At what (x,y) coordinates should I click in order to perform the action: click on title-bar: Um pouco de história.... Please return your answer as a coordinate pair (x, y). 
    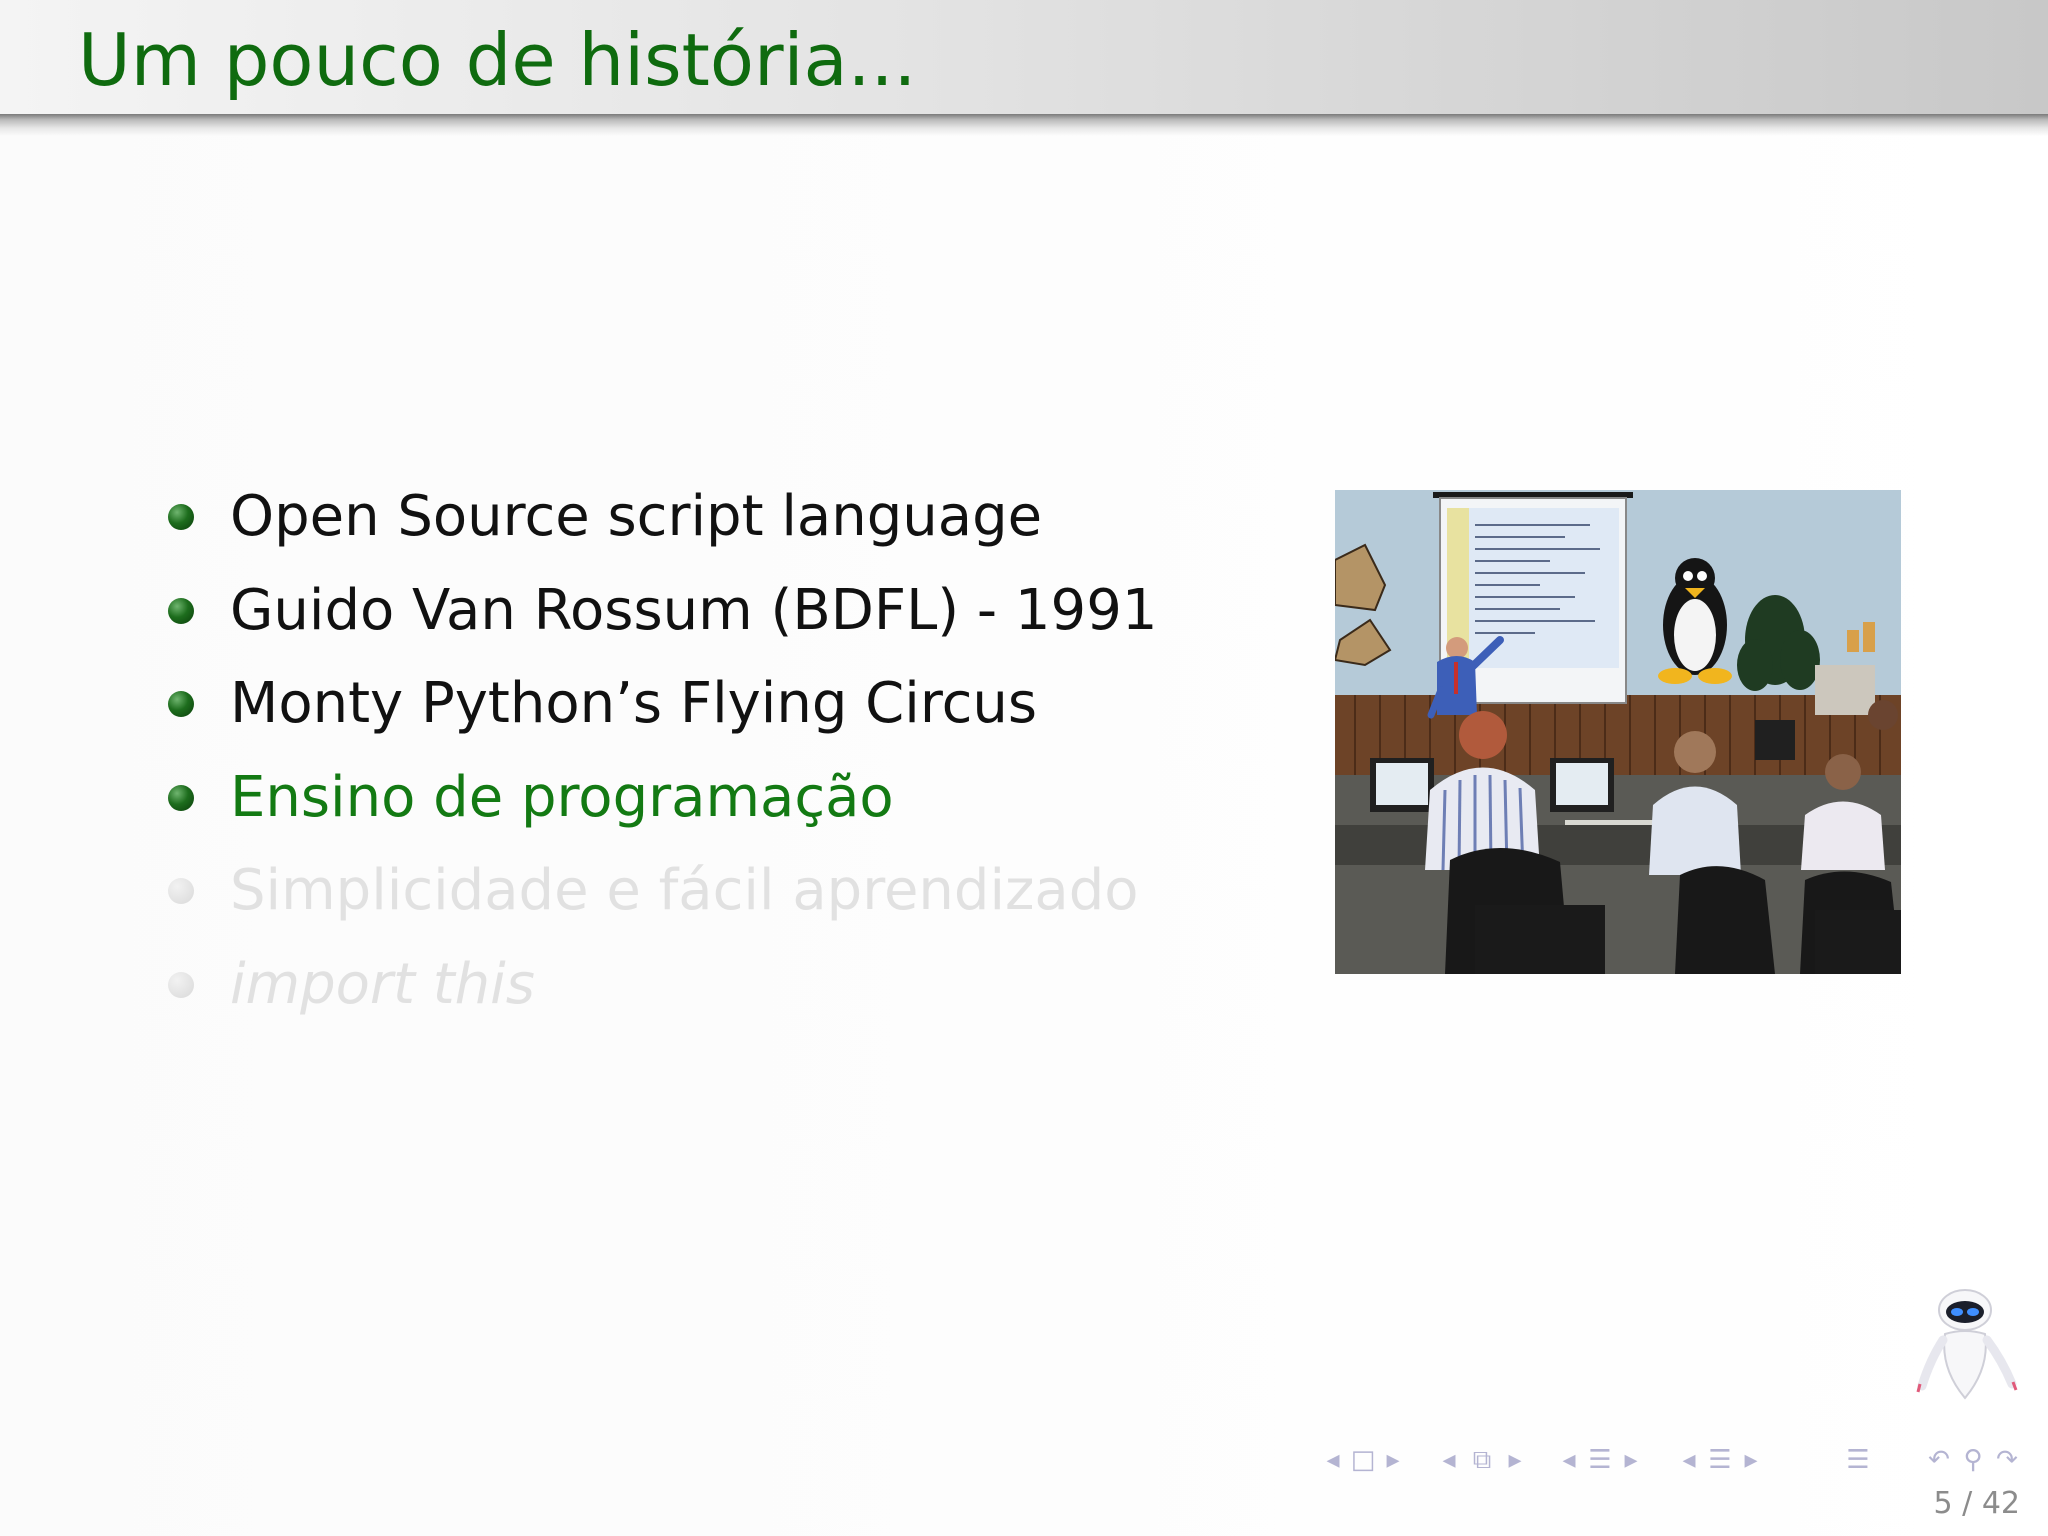
    Looking at the image, I should click on (1024, 57).